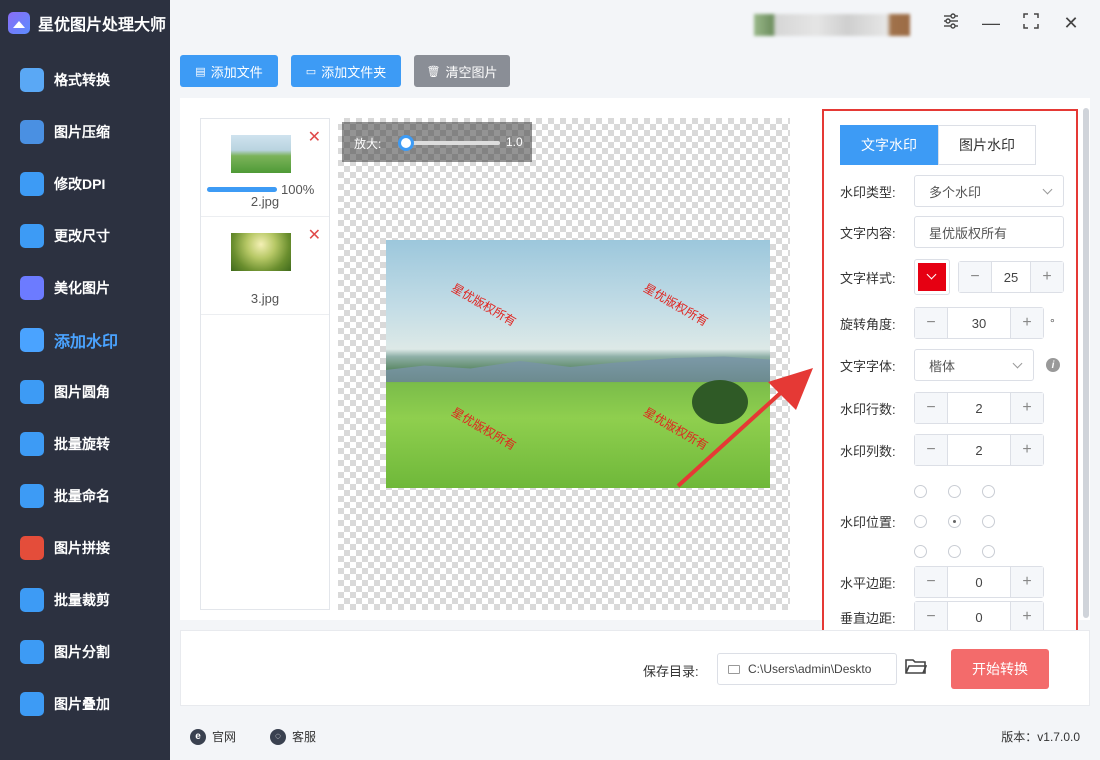 The height and width of the screenshot is (760, 1100). I want to click on folder-icon: ▭, so click(311, 71).